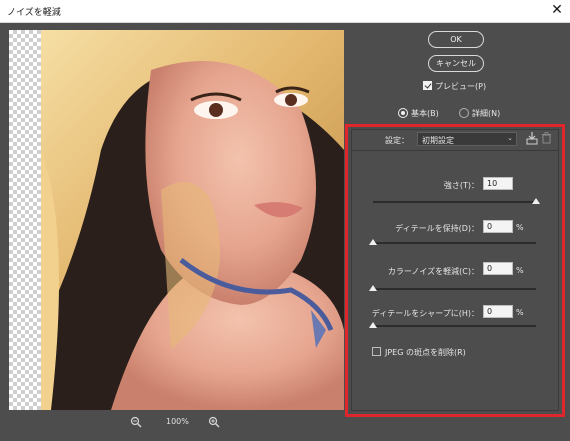 This screenshot has width=570, height=441. What do you see at coordinates (425, 113) in the screenshot?
I see `mode-basic-label: 基本(B)` at bounding box center [425, 113].